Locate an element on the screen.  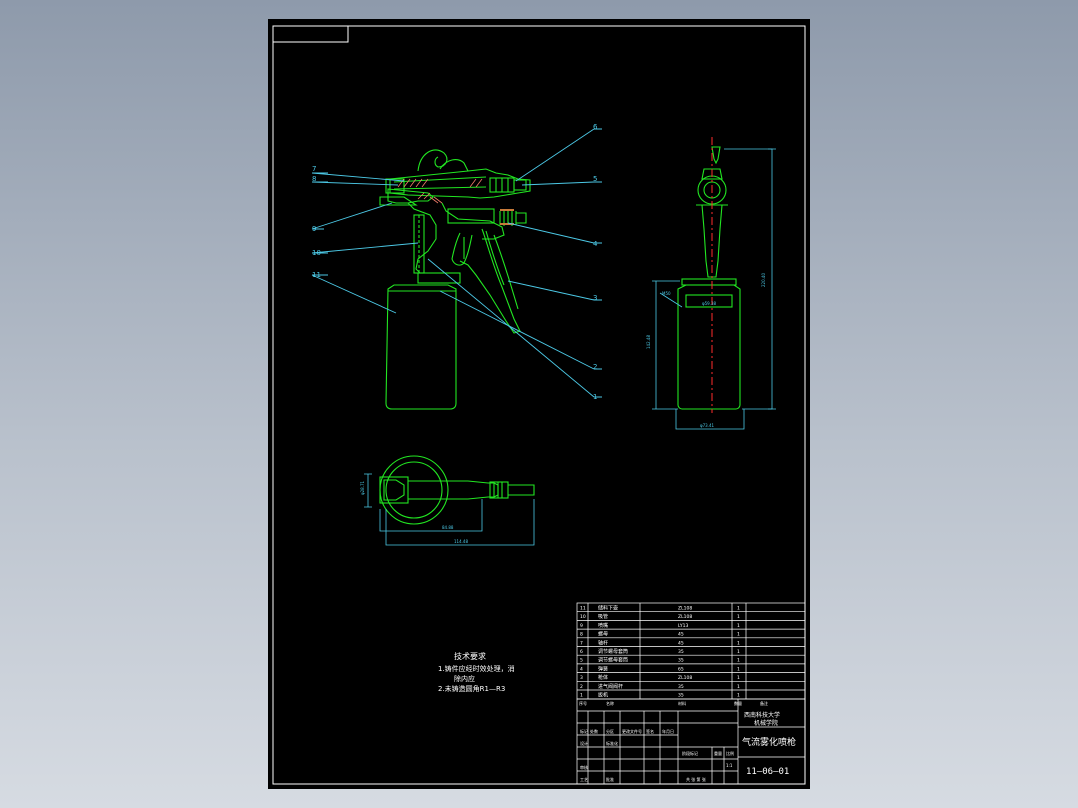
tech-line-3: 2.未铸造圆角R1—R3 is located at coordinates (471, 688).